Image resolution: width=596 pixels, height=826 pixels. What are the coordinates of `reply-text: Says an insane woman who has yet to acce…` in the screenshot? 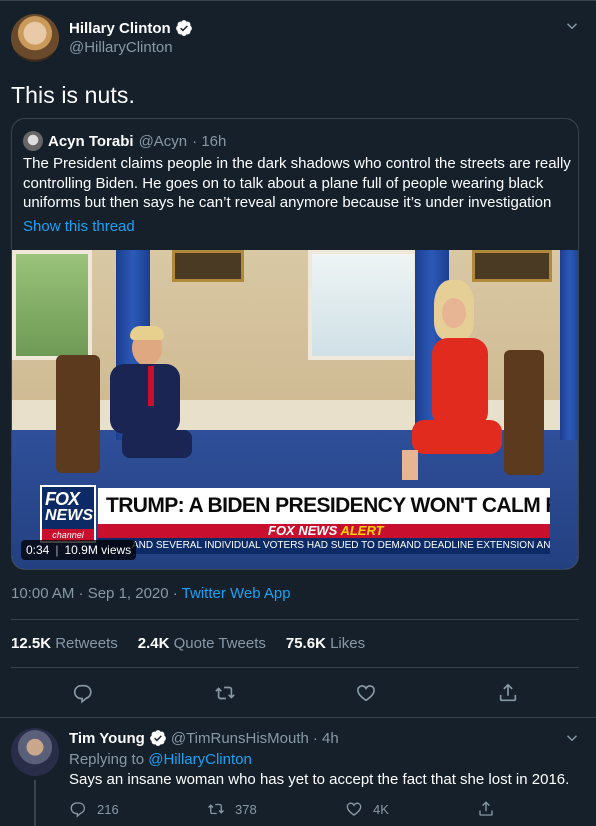 It's located at (319, 779).